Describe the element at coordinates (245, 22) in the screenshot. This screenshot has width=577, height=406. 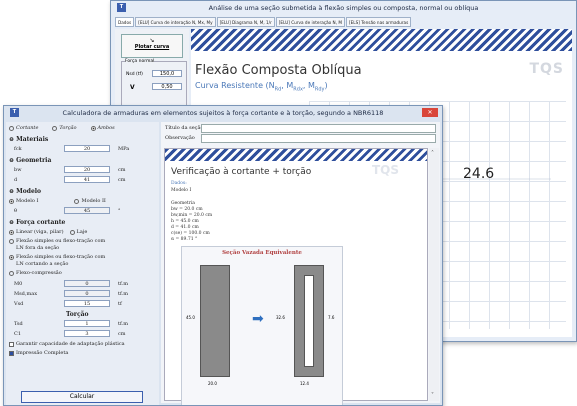
I see `tab-diagram-nm: [ELU] Diagrama N, M, 1/r` at that location.